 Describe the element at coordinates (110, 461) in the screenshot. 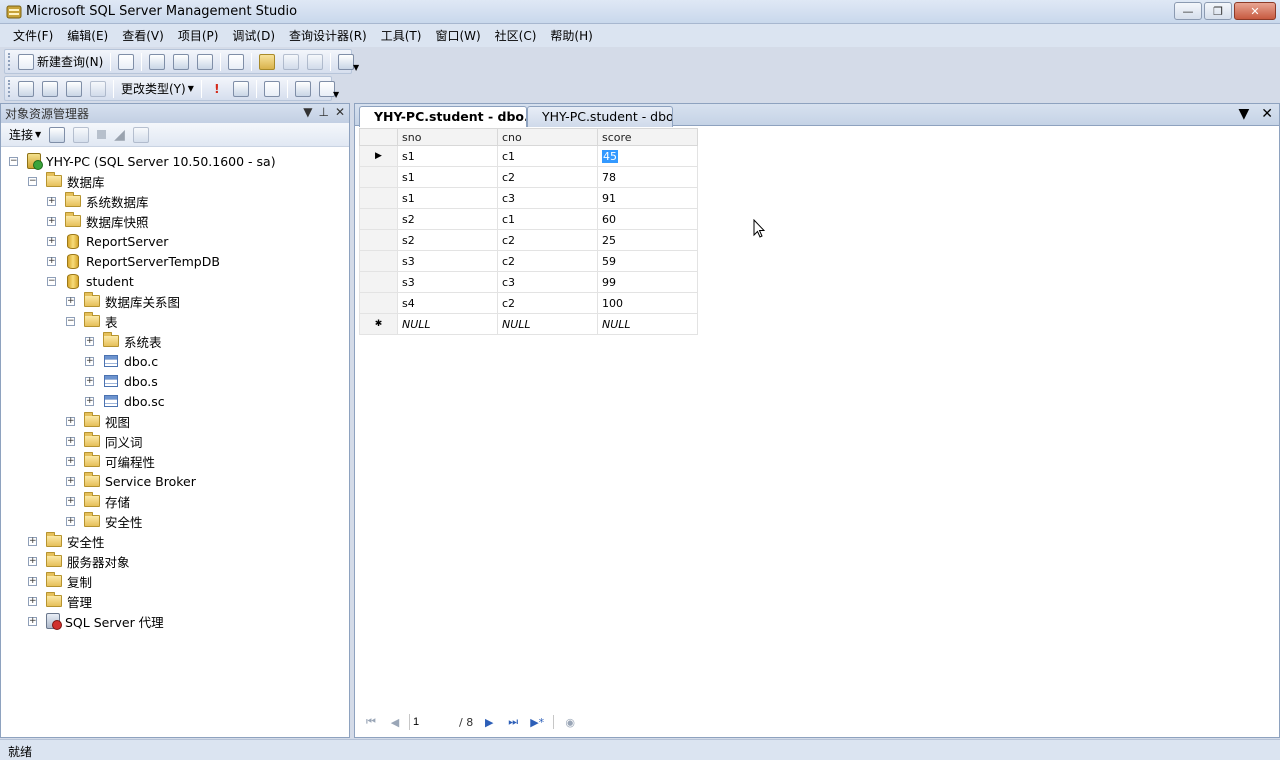

I see `tree-node: + 可编程性` at that location.